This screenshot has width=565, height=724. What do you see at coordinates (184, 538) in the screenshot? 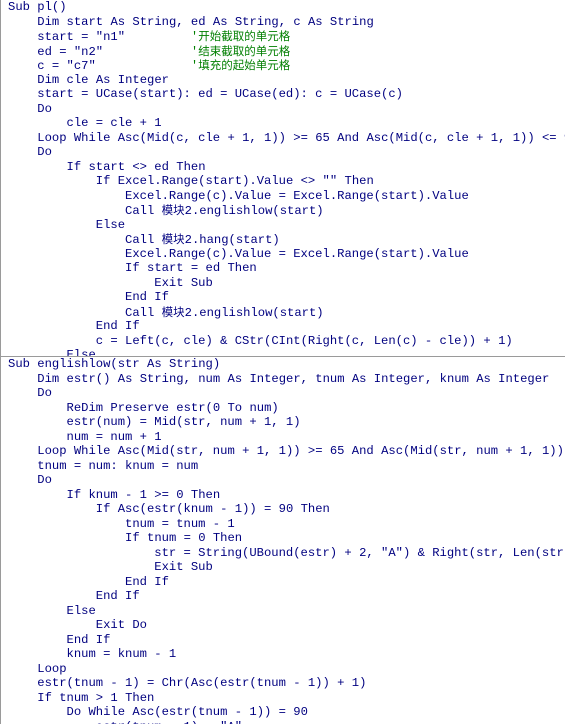
I see `code-line: If tnum = 0 Then` at bounding box center [184, 538].